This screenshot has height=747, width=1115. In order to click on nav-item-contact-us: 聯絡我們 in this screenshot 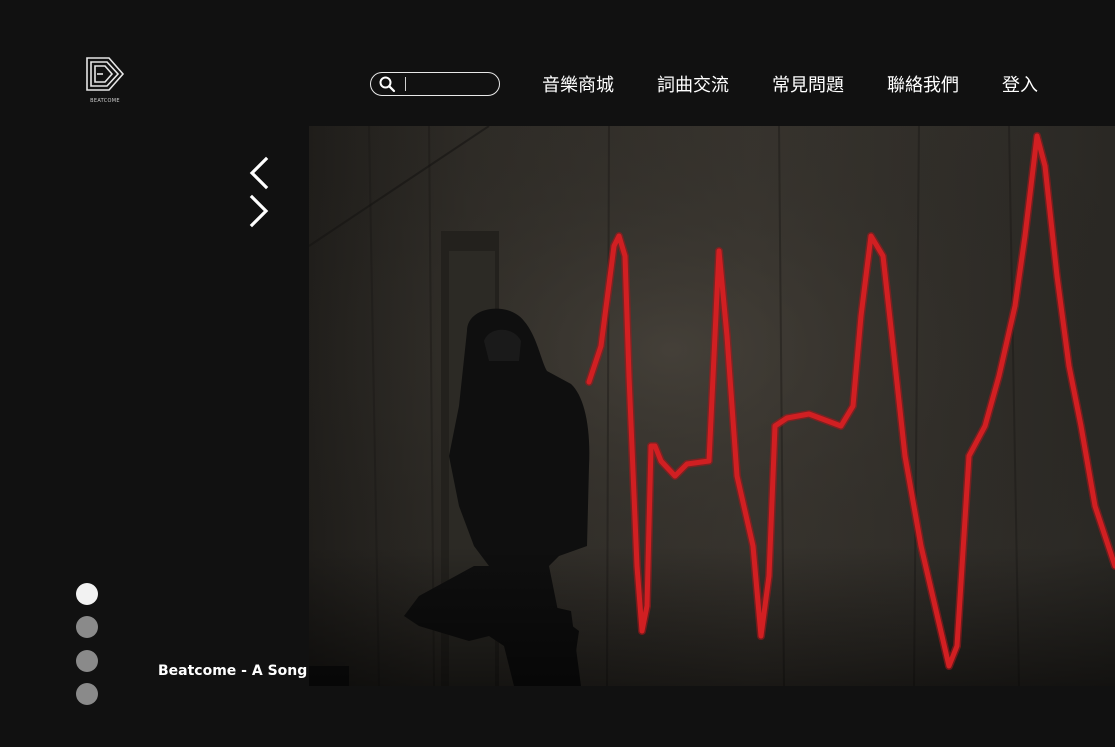, I will do `click(923, 86)`.